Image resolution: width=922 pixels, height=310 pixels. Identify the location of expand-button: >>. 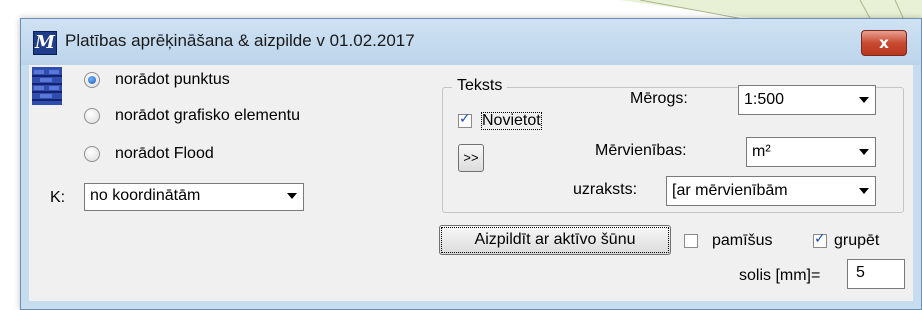
(471, 158).